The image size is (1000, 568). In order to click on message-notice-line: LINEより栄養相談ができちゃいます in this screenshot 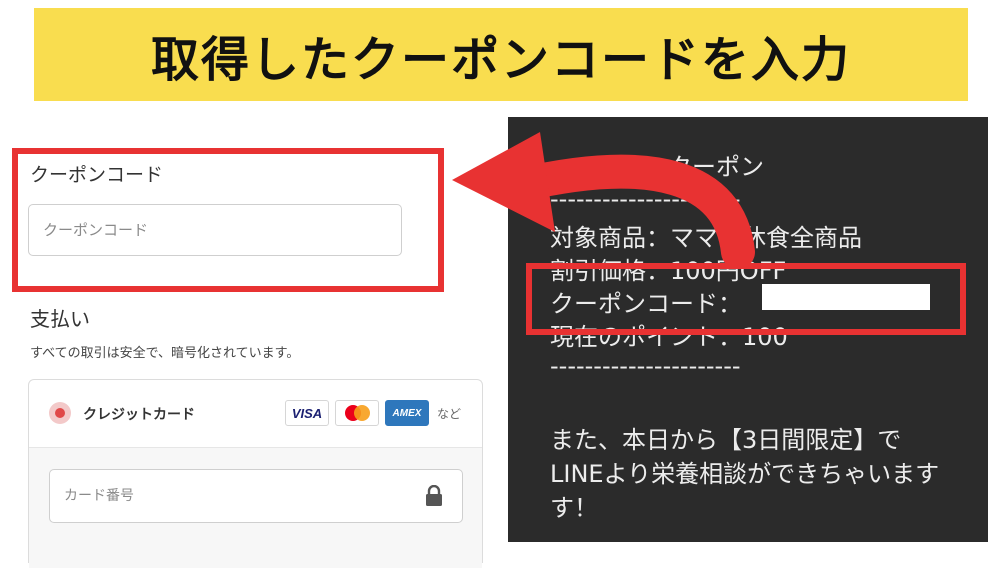, I will do `click(745, 474)`.